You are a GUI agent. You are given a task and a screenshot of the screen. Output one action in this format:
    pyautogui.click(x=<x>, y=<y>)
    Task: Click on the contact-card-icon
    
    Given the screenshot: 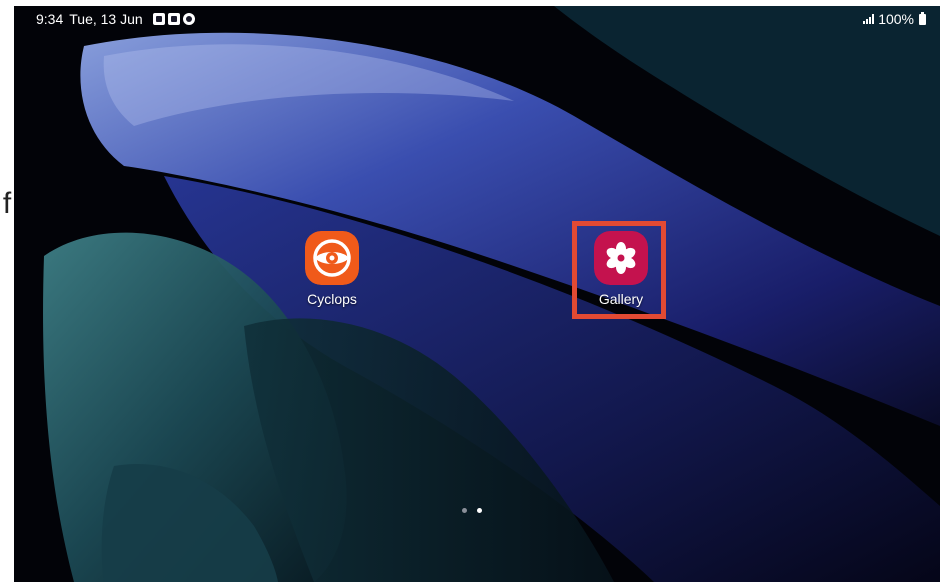 What is the action you would take?
    pyautogui.click(x=158, y=19)
    